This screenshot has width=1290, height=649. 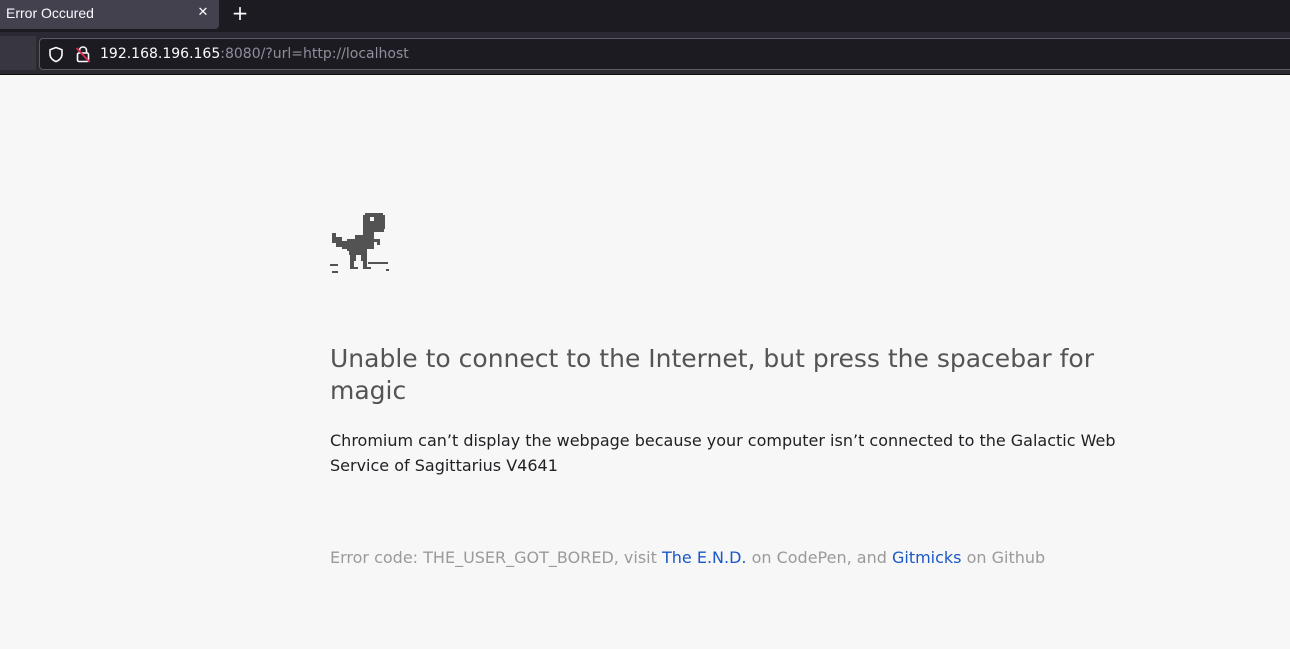 What do you see at coordinates (240, 13) in the screenshot?
I see `new-tab-button: +` at bounding box center [240, 13].